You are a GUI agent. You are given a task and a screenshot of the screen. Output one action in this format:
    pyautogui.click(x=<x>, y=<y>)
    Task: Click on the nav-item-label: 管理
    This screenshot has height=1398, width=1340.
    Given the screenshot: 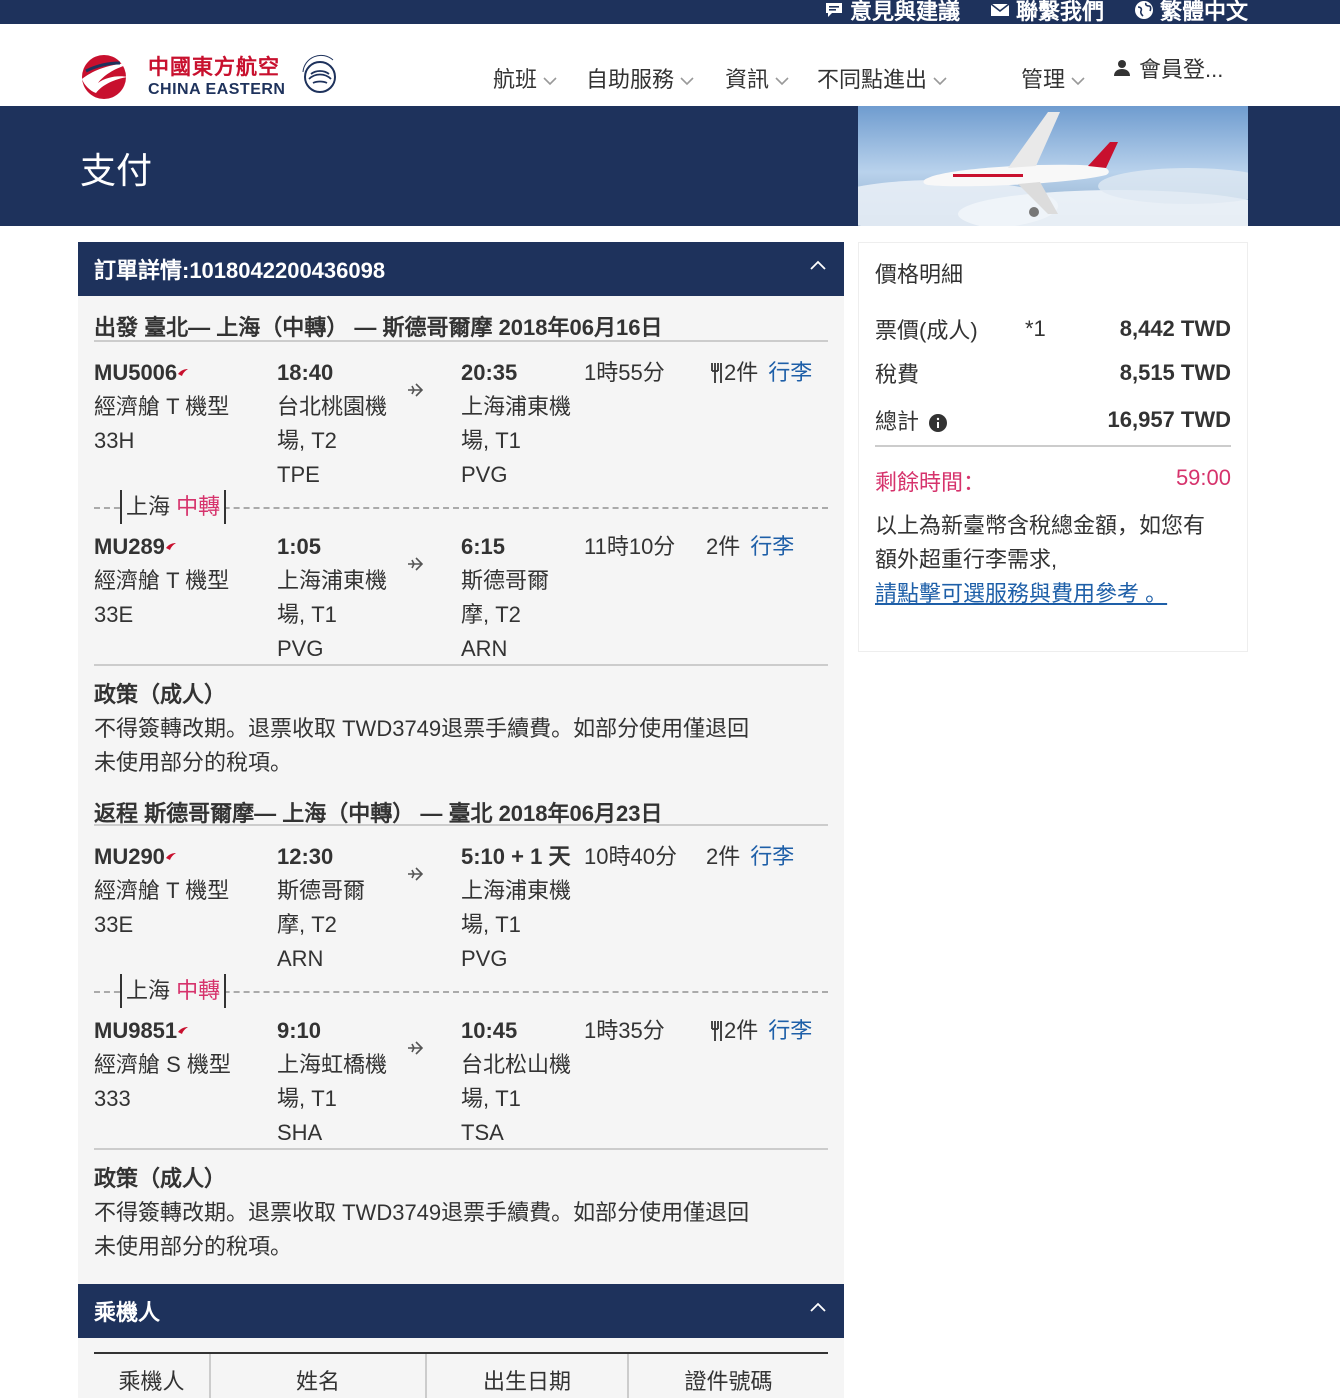 What is the action you would take?
    pyautogui.click(x=1043, y=79)
    